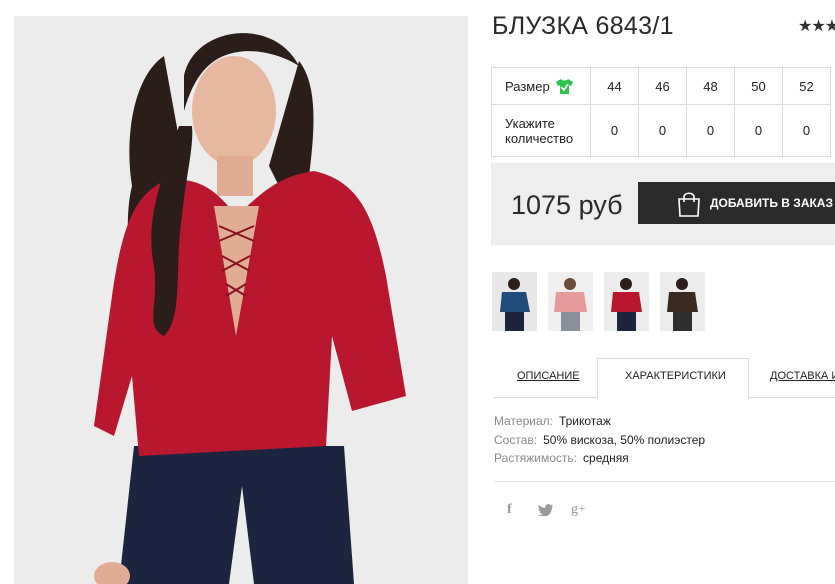  I want to click on google-plus-share-icon: g+, so click(578, 510).